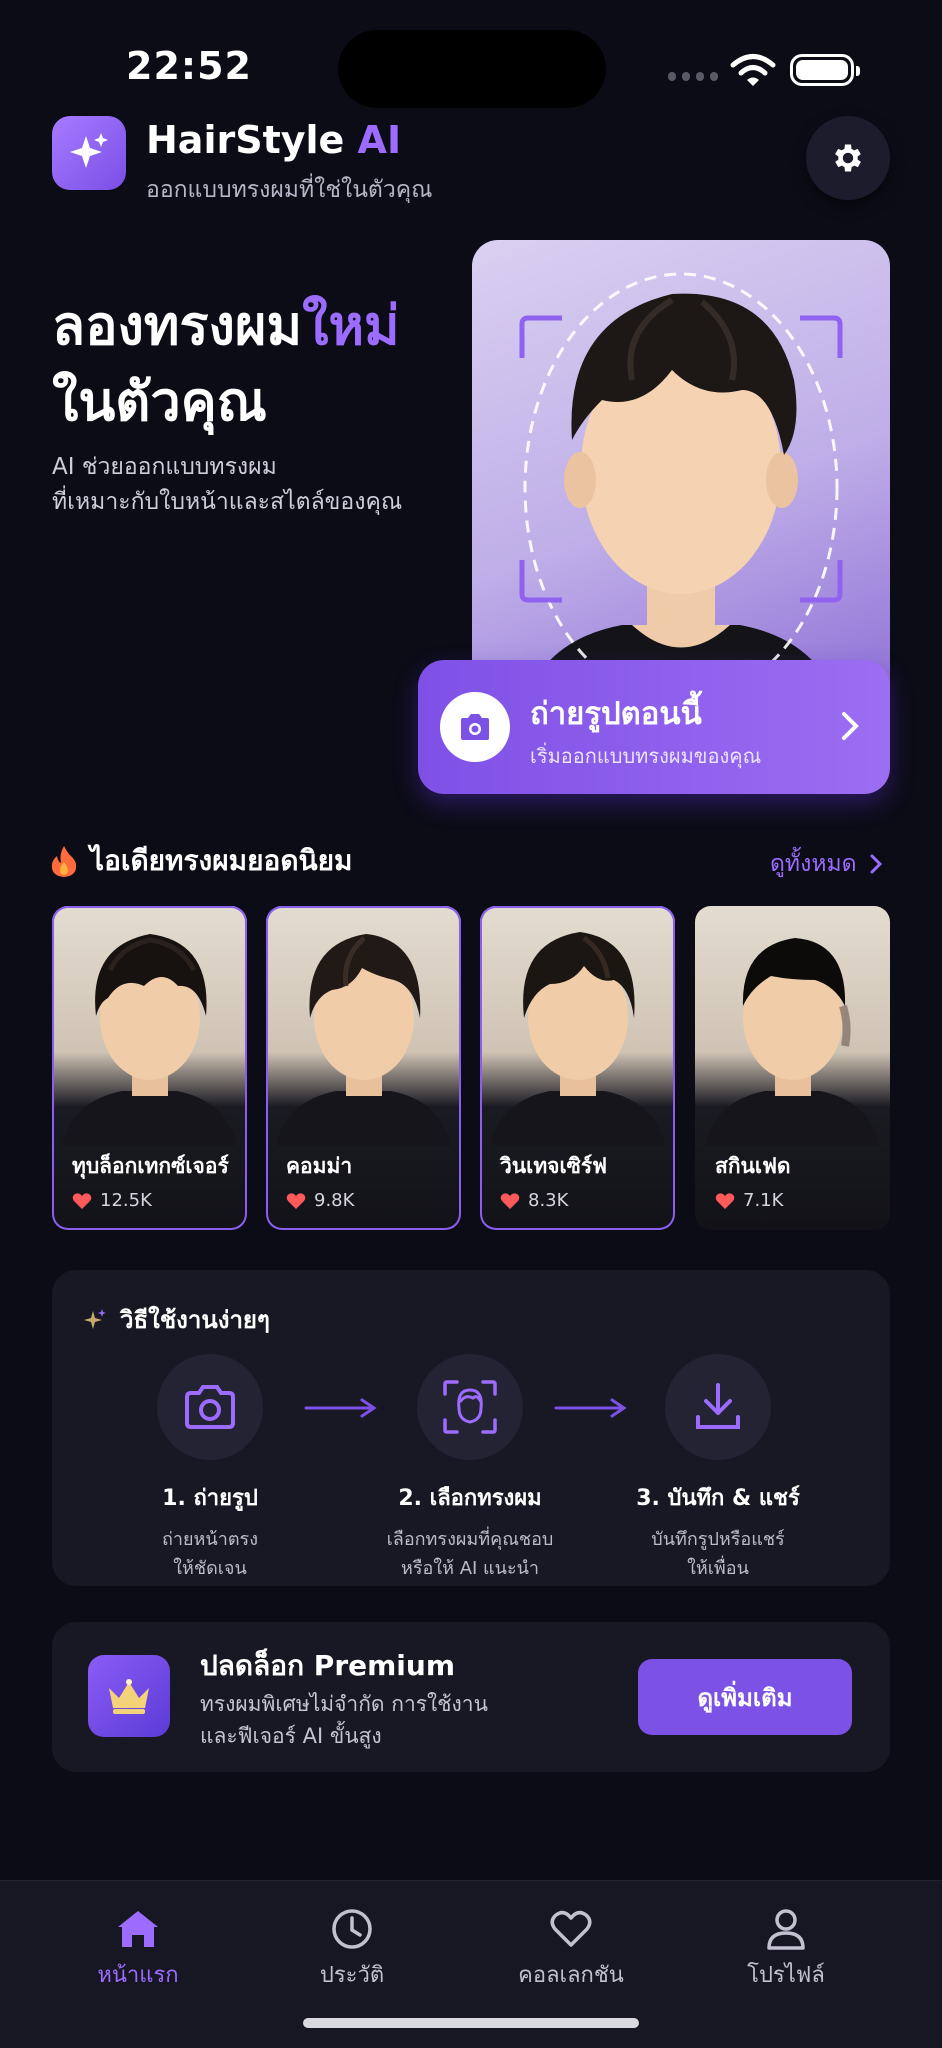  Describe the element at coordinates (813, 864) in the screenshot. I see `see-all-label: ดูทั้งหมด` at that location.